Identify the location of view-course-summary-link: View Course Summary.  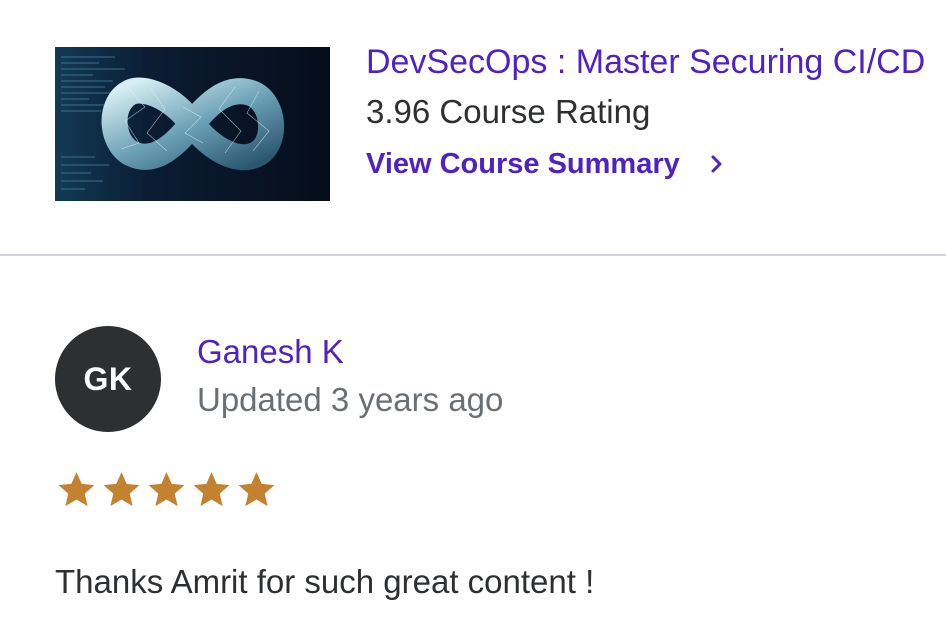
(545, 164).